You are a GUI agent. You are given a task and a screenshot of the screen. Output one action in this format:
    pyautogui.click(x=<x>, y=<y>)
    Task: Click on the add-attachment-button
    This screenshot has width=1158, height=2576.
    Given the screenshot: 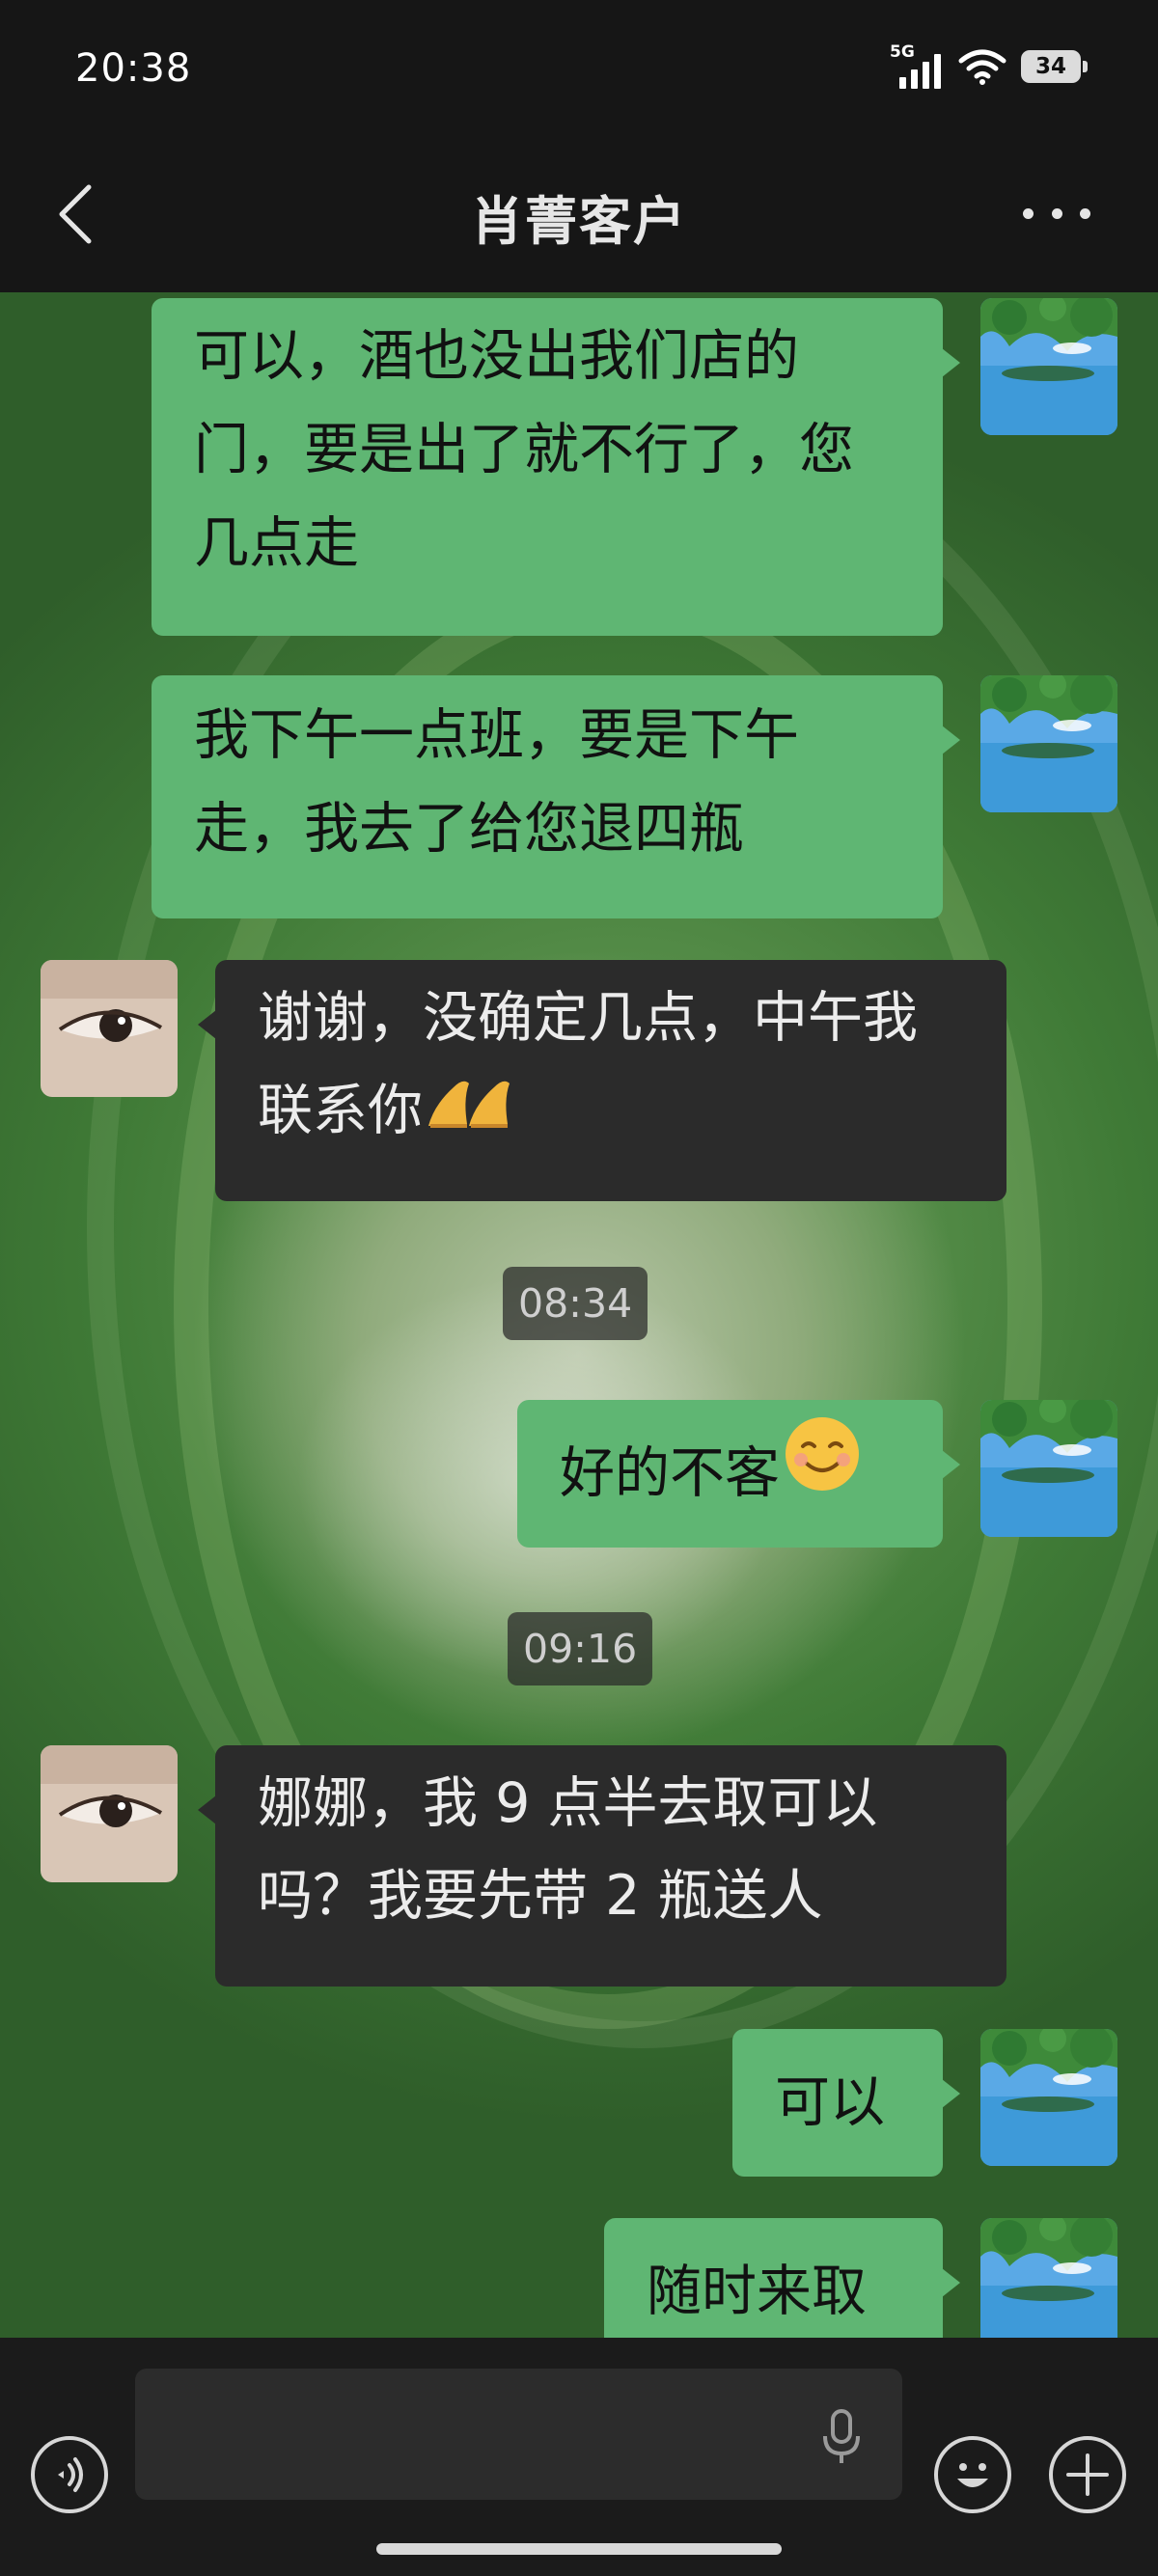 What is the action you would take?
    pyautogui.click(x=1087, y=2474)
    